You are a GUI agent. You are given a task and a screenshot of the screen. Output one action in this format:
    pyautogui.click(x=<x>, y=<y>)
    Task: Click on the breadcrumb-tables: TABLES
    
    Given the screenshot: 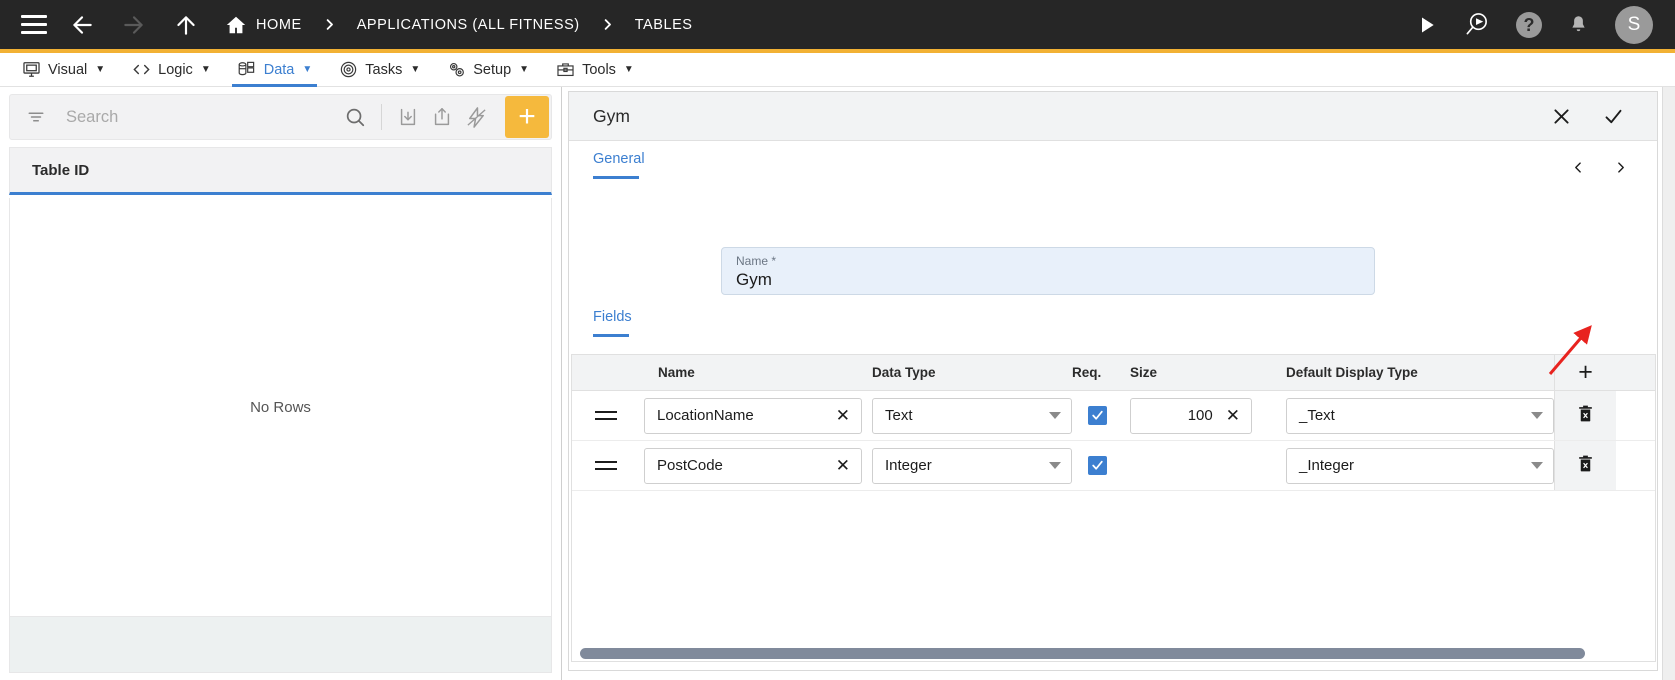 What is the action you would take?
    pyautogui.click(x=664, y=25)
    